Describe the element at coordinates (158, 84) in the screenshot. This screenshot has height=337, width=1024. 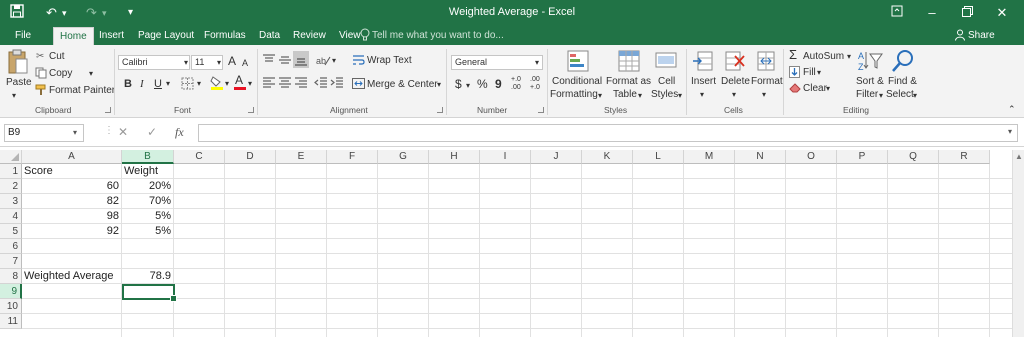
I see `underline-button: U` at that location.